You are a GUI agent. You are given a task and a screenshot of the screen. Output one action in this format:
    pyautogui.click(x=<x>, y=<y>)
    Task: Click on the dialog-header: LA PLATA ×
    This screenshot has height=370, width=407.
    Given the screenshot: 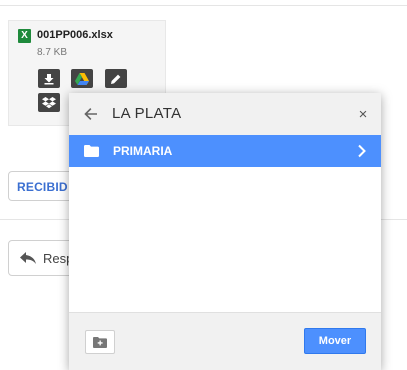 What is the action you would take?
    pyautogui.click(x=225, y=114)
    